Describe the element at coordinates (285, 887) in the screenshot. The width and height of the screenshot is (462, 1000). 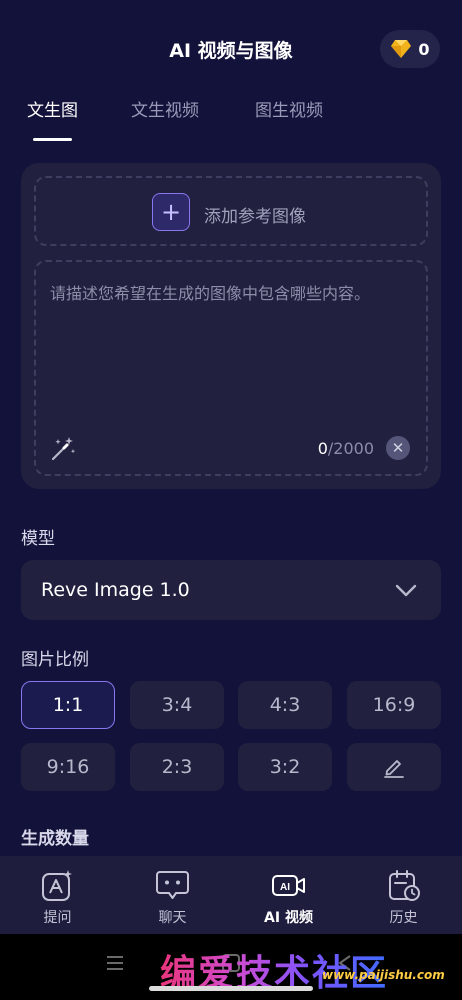
I see `svg-text: AI` at that location.